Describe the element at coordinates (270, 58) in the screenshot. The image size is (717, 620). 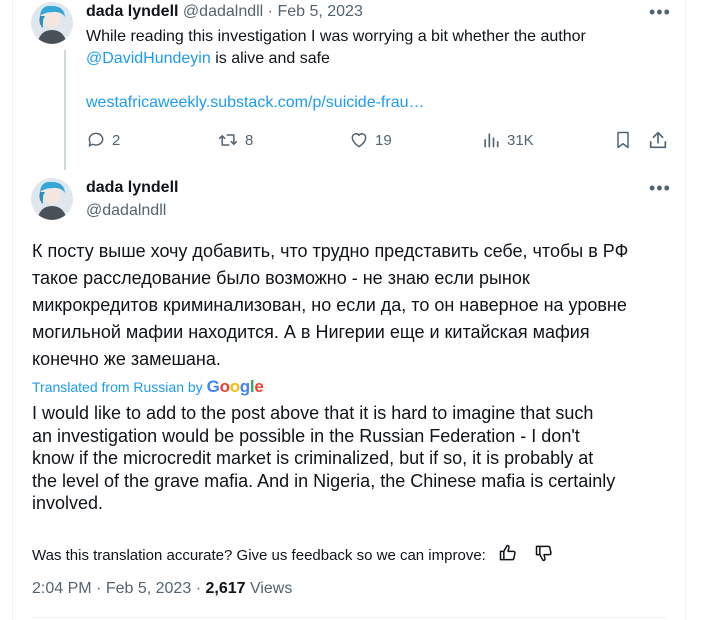
I see `reply-text-line2: is alive and safe` at that location.